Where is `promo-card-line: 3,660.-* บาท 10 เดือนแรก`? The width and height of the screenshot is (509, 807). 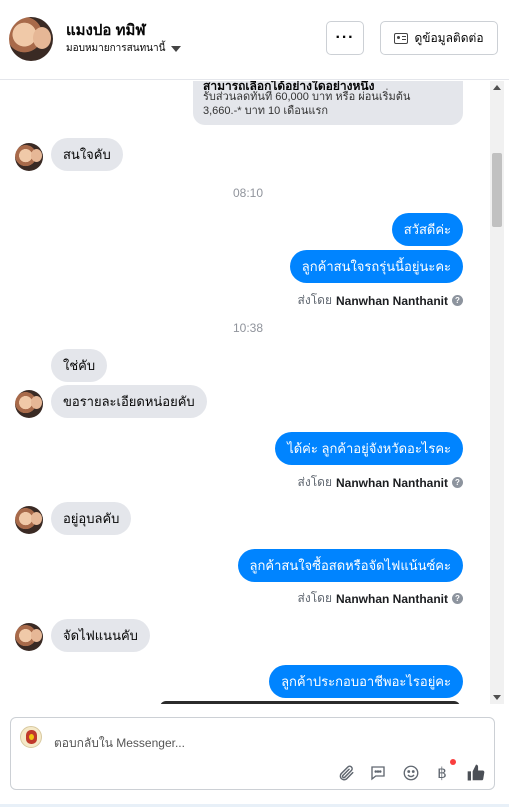 promo-card-line: 3,660.-* บาท 10 เดือนแรก is located at coordinates (266, 111).